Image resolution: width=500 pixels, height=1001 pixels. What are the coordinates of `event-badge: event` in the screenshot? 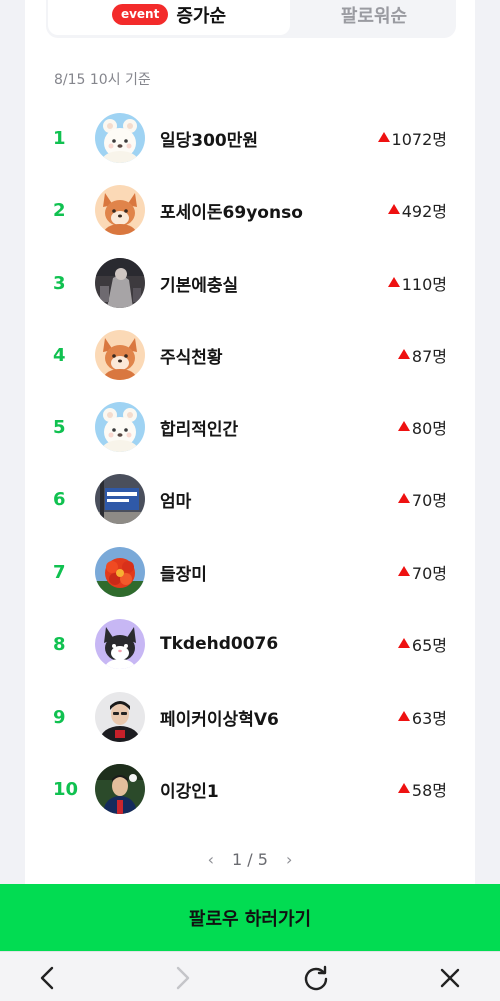 It's located at (140, 14).